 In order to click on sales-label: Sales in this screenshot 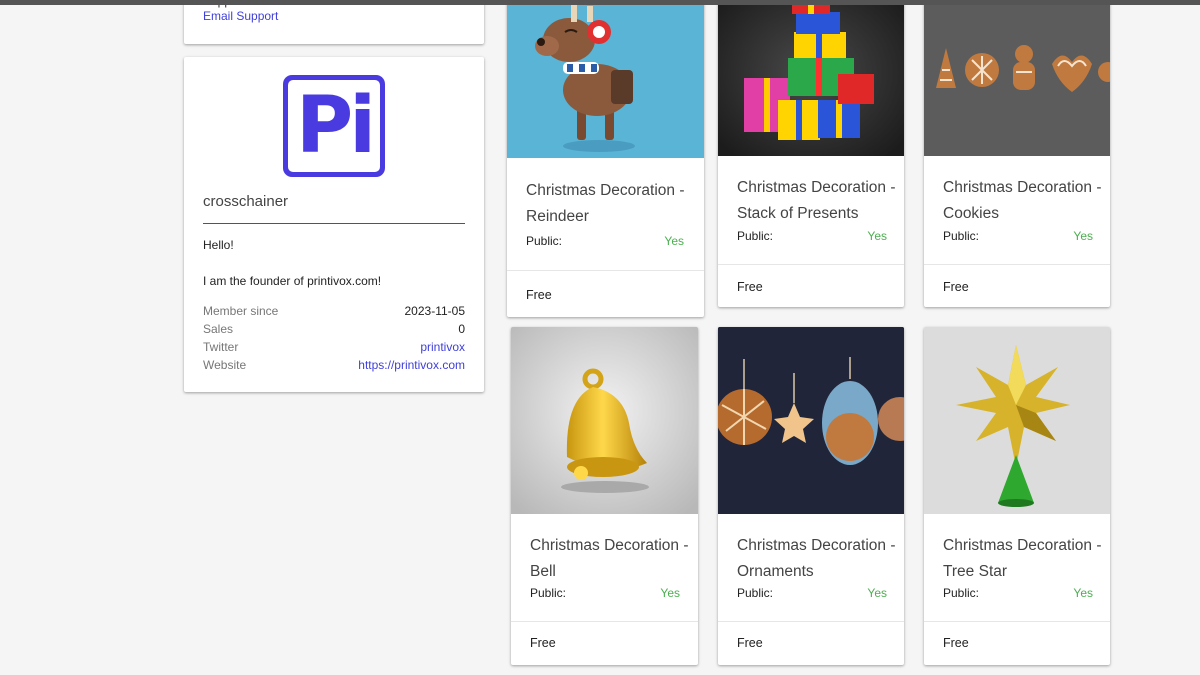, I will do `click(218, 329)`.